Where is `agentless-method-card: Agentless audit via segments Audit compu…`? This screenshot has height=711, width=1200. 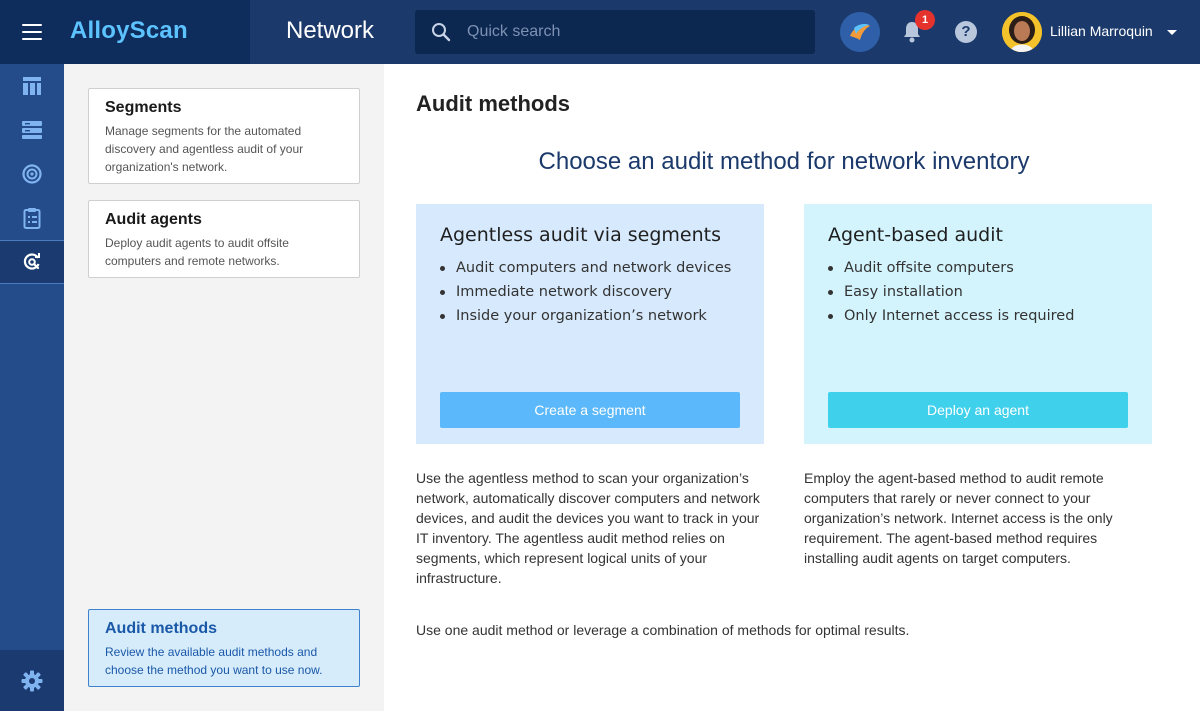 agentless-method-card: Agentless audit via segments Audit compu… is located at coordinates (590, 324).